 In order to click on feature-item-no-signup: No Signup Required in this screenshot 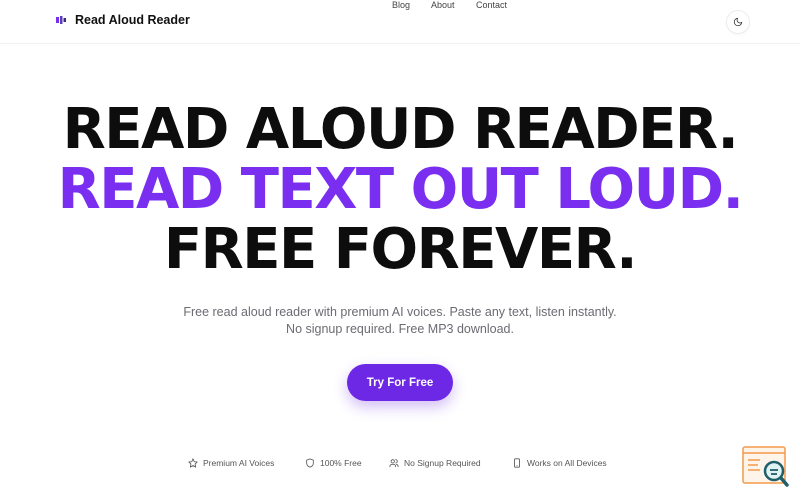, I will do `click(435, 463)`.